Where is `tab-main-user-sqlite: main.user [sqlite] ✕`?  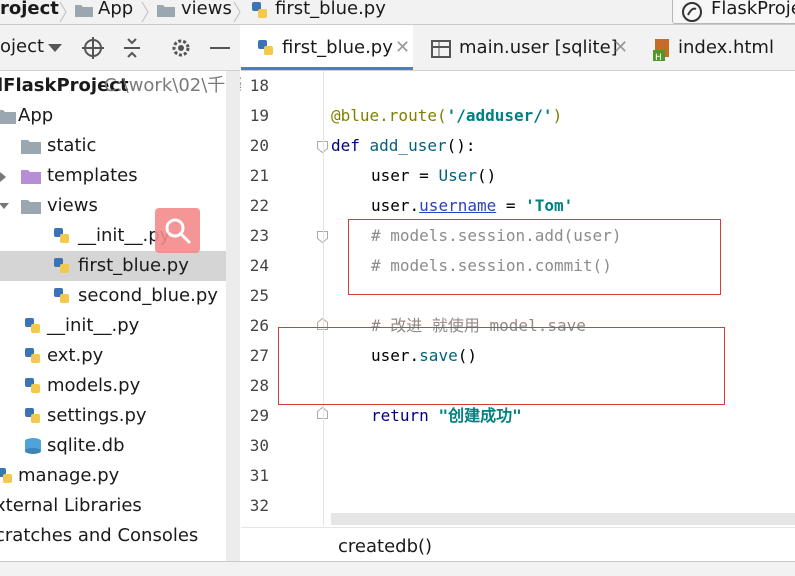
tab-main-user-sqlite: main.user [sqlite] ✕ is located at coordinates (524, 47).